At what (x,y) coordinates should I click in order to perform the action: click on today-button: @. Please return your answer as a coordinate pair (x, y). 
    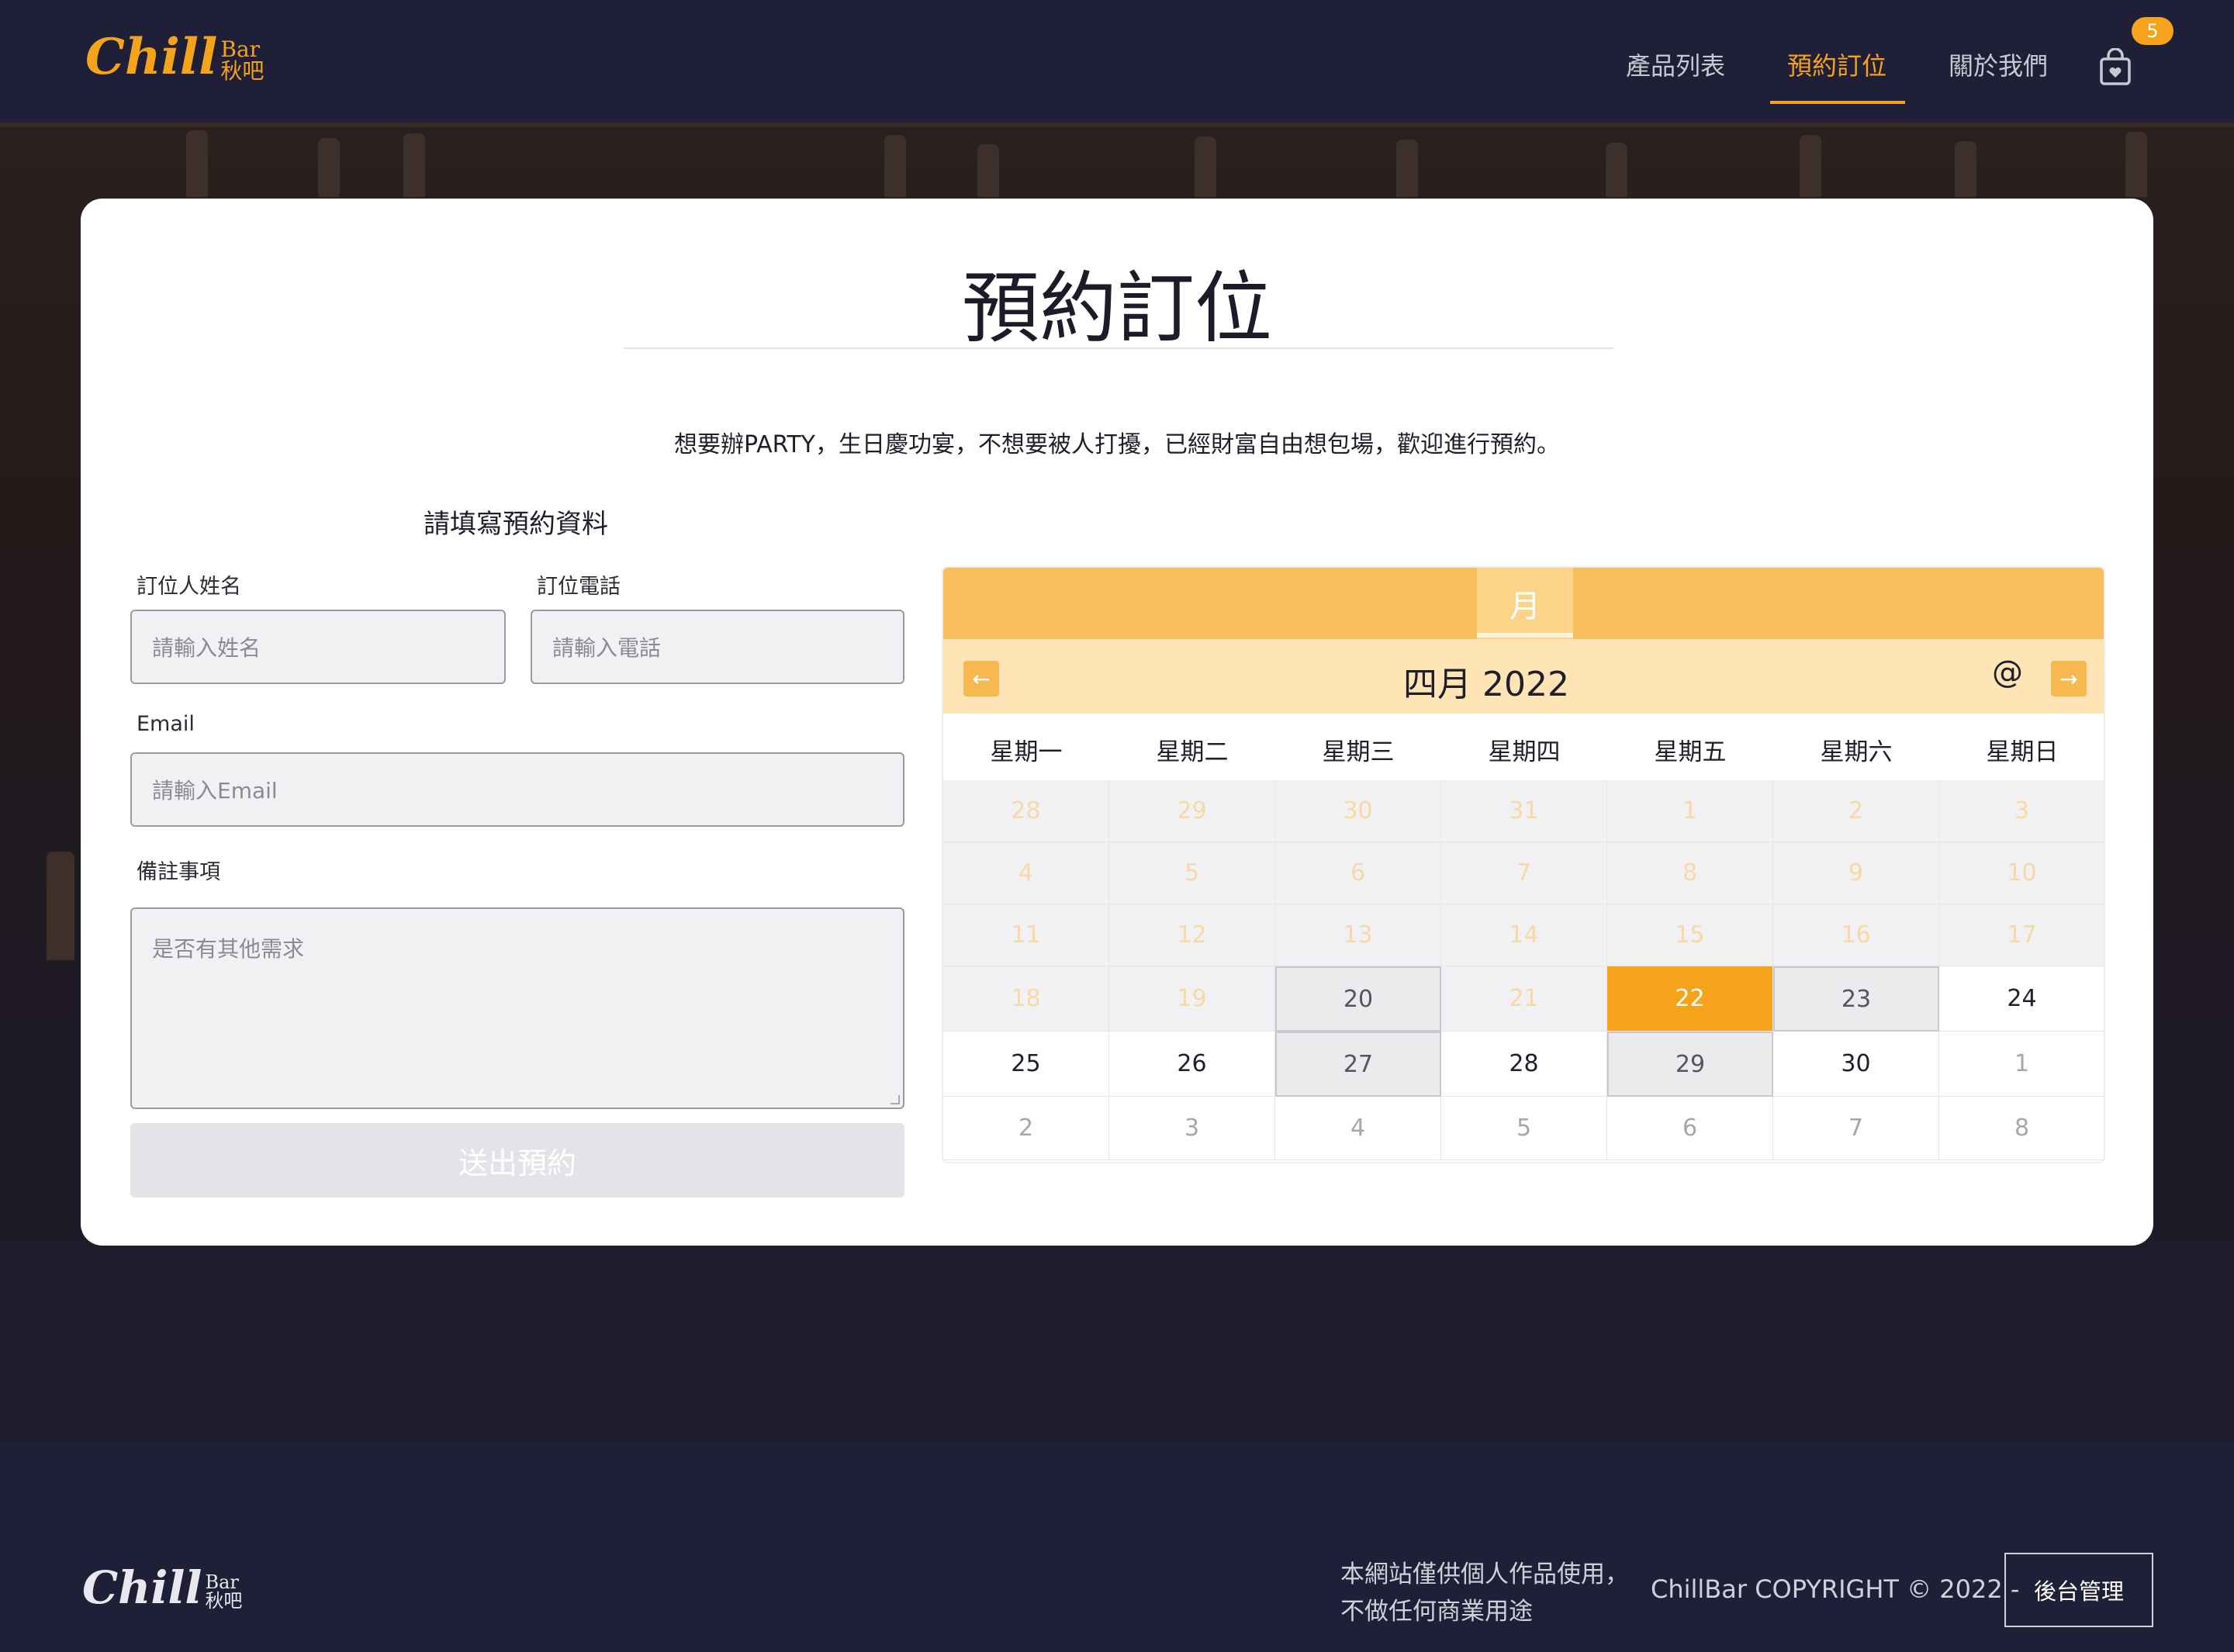
    Looking at the image, I should click on (2007, 672).